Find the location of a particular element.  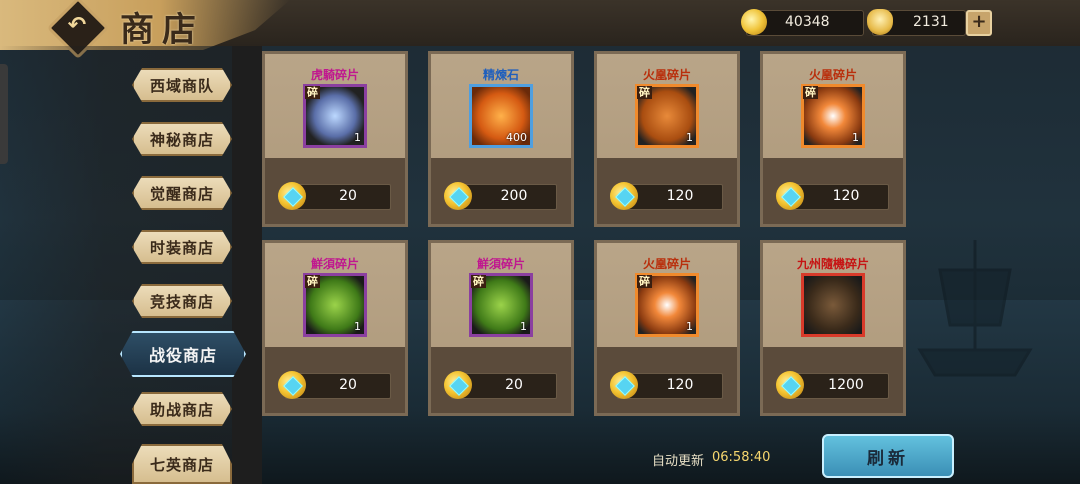

gold-currency: 2131 is located at coordinates (916, 22).